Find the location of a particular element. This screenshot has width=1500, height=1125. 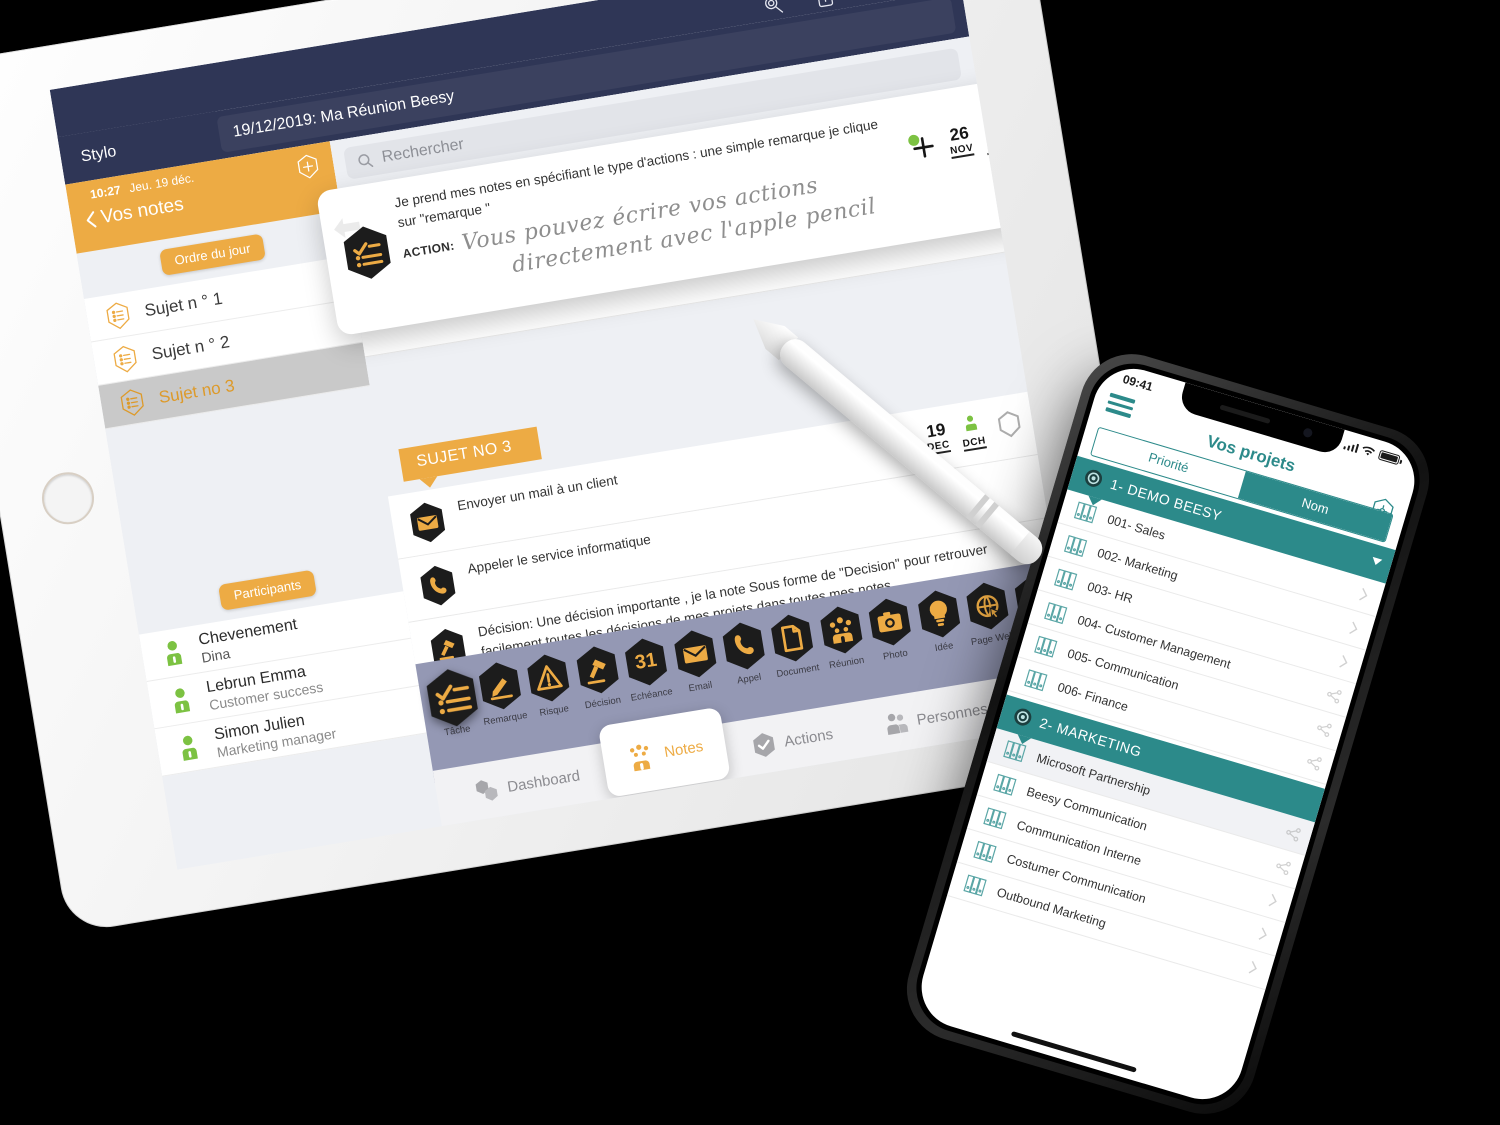

tab-label: Notes is located at coordinates (683, 749).